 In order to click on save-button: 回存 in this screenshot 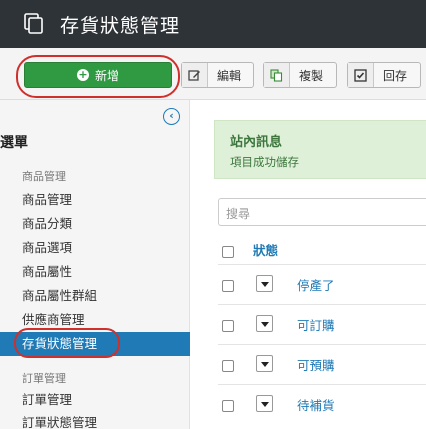, I will do `click(384, 75)`.